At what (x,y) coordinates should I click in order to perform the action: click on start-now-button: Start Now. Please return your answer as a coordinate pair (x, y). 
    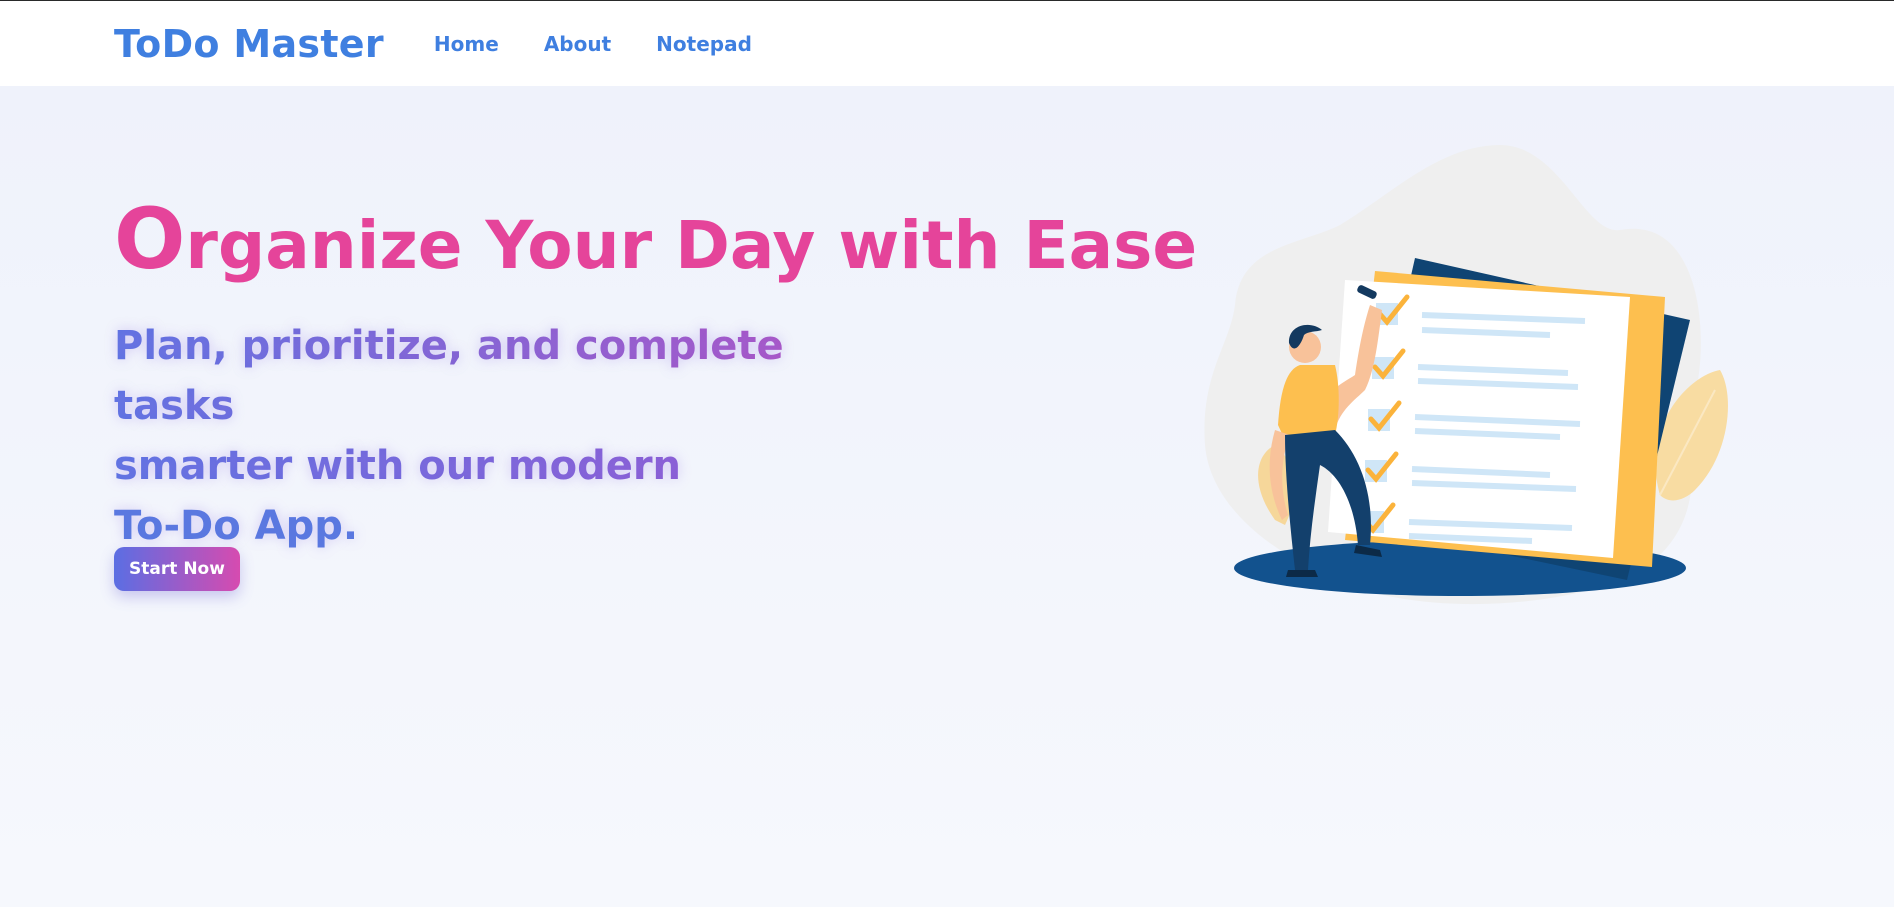
    Looking at the image, I should click on (177, 569).